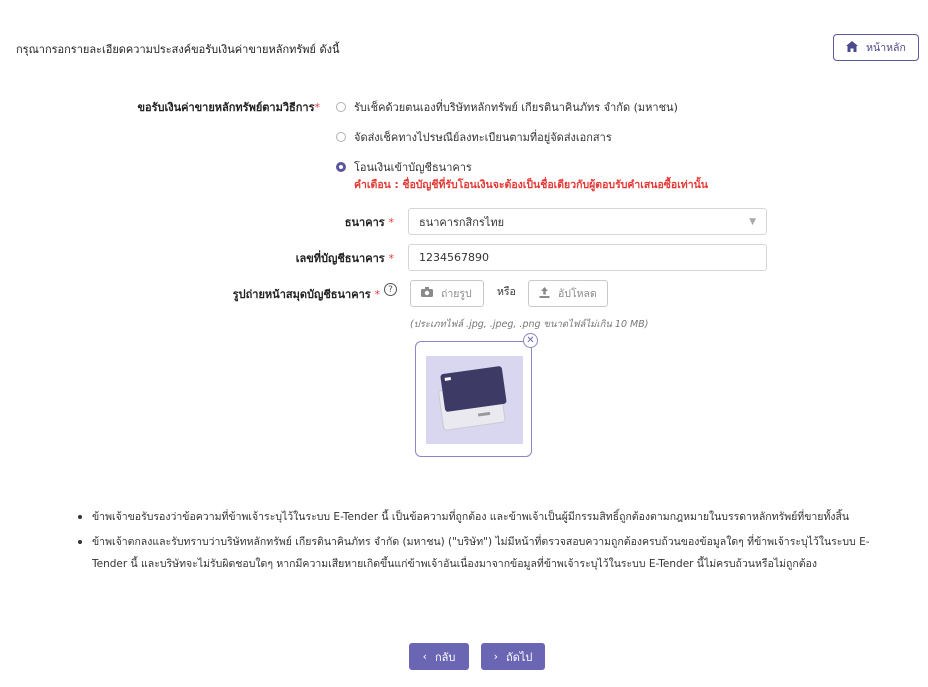 This screenshot has width=928, height=687. I want to click on radio-button-selected, so click(341, 167).